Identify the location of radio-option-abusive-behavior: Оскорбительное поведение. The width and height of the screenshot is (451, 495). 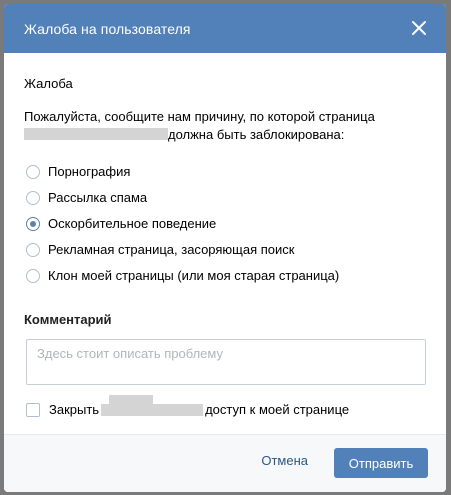
(121, 223).